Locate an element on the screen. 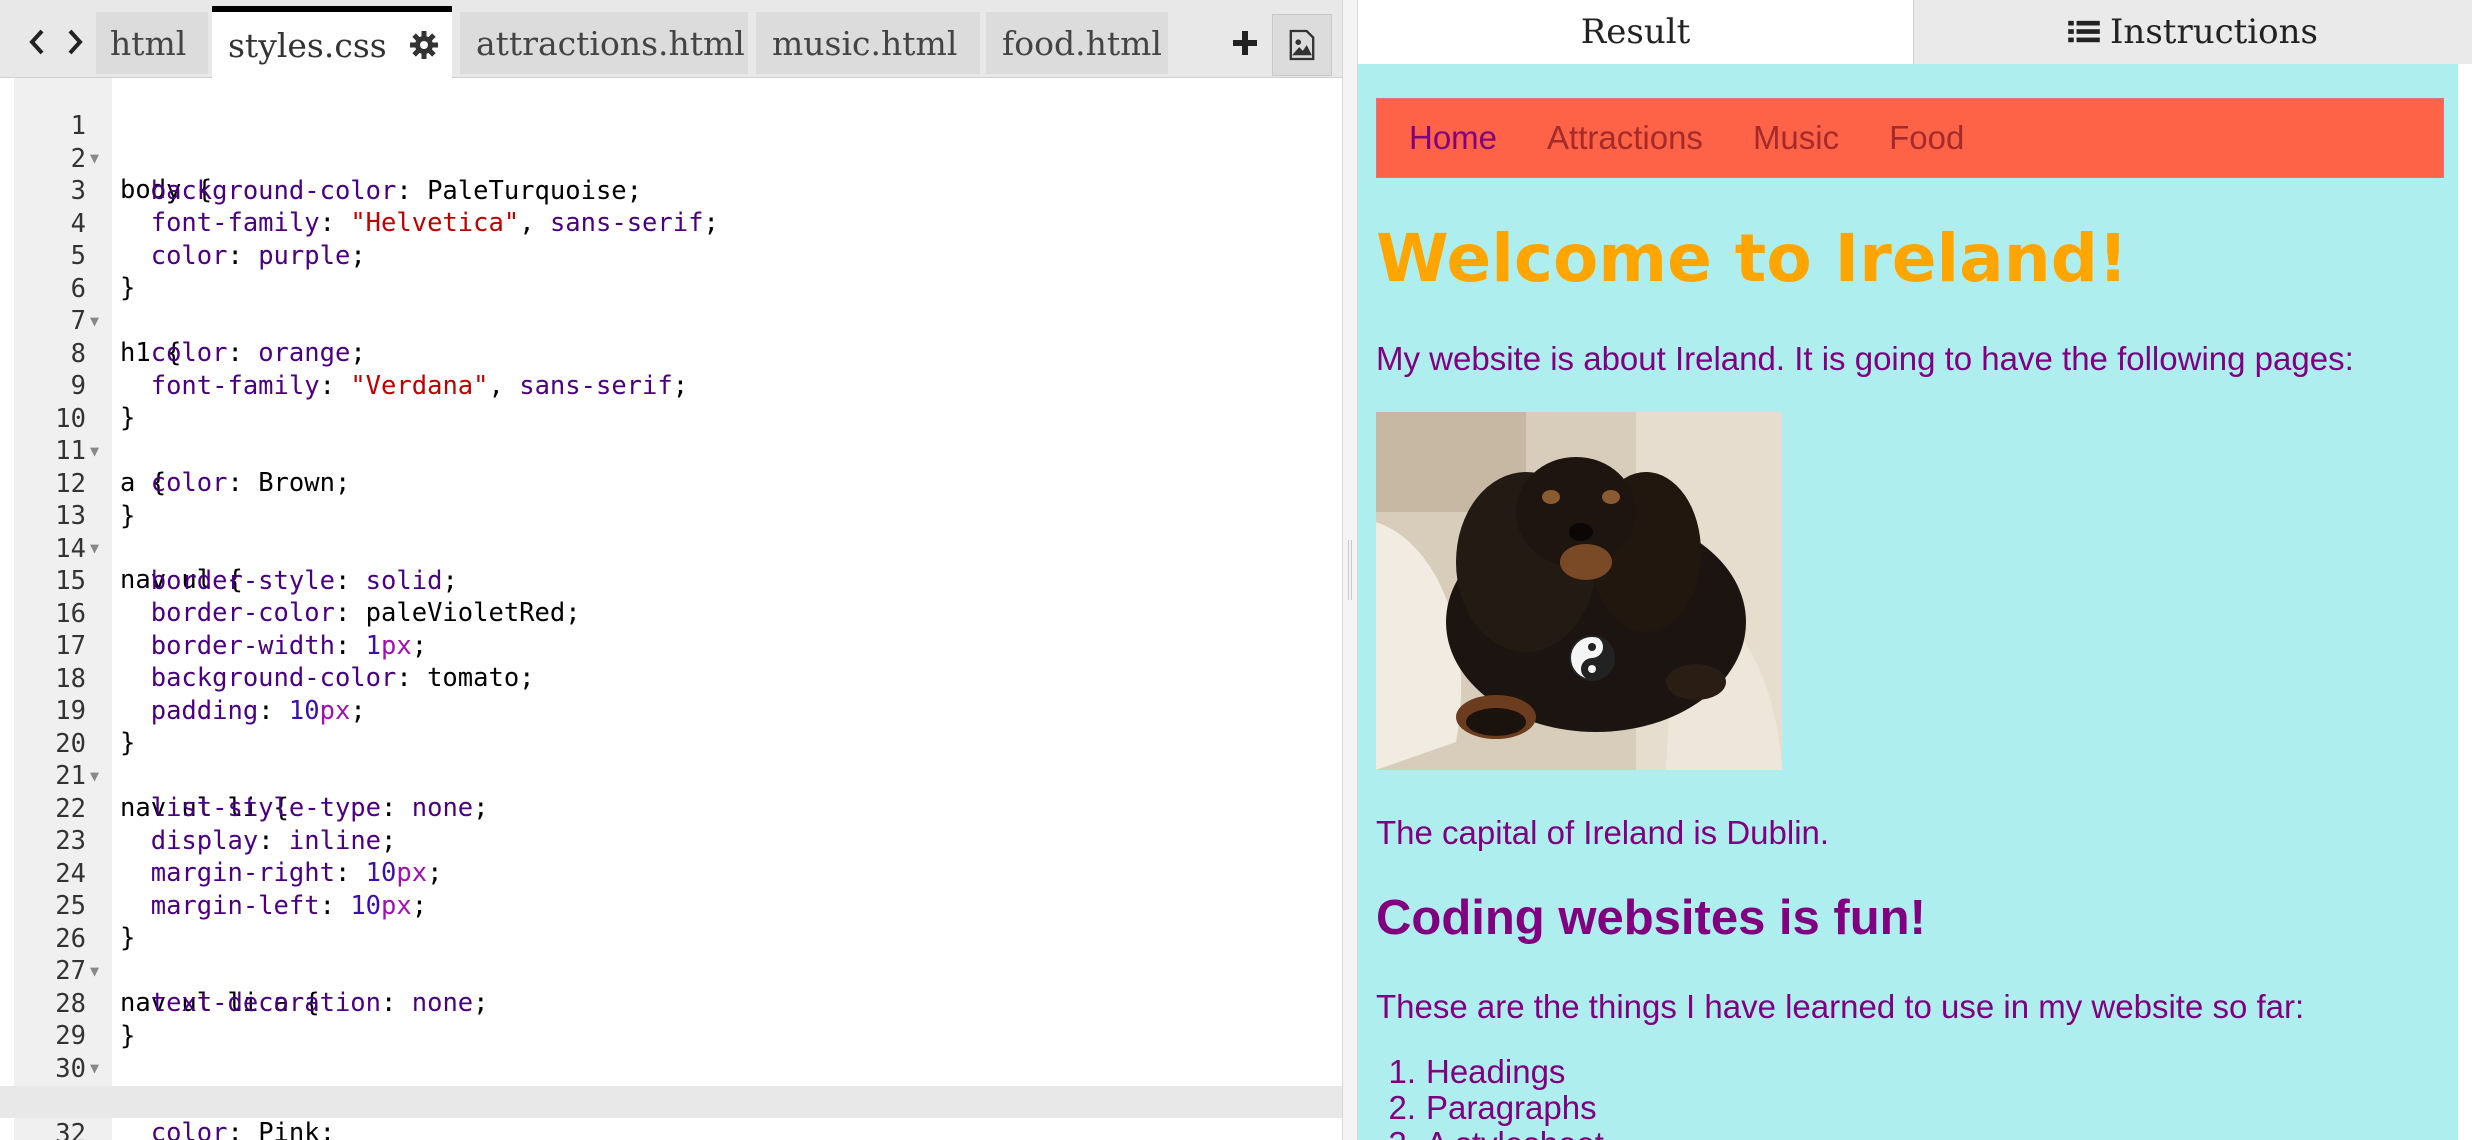 This screenshot has height=1140, width=2472. tab-result: Result is located at coordinates (1635, 32).